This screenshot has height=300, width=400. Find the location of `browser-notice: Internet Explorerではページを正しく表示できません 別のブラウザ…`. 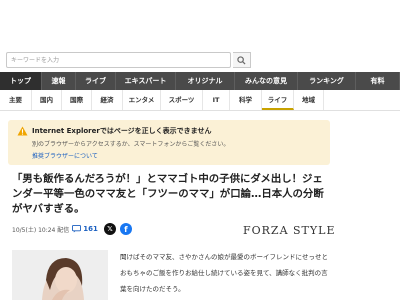

browser-notice: Internet Explorerではページを正しく表示できません 別のブラウザ… is located at coordinates (169, 142).